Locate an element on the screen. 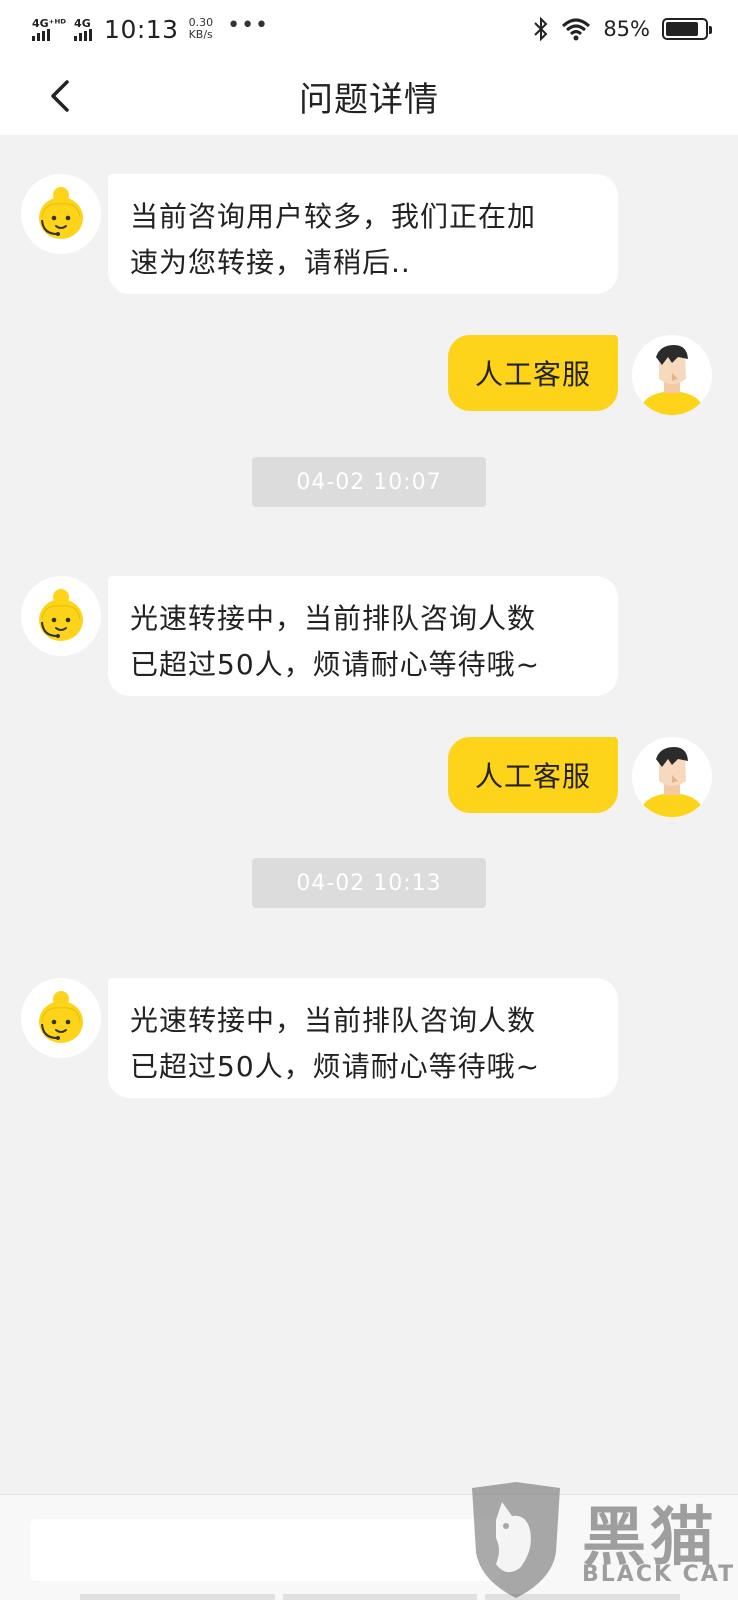 This screenshot has width=738, height=1600. speed-unit: KB/s is located at coordinates (200, 34).